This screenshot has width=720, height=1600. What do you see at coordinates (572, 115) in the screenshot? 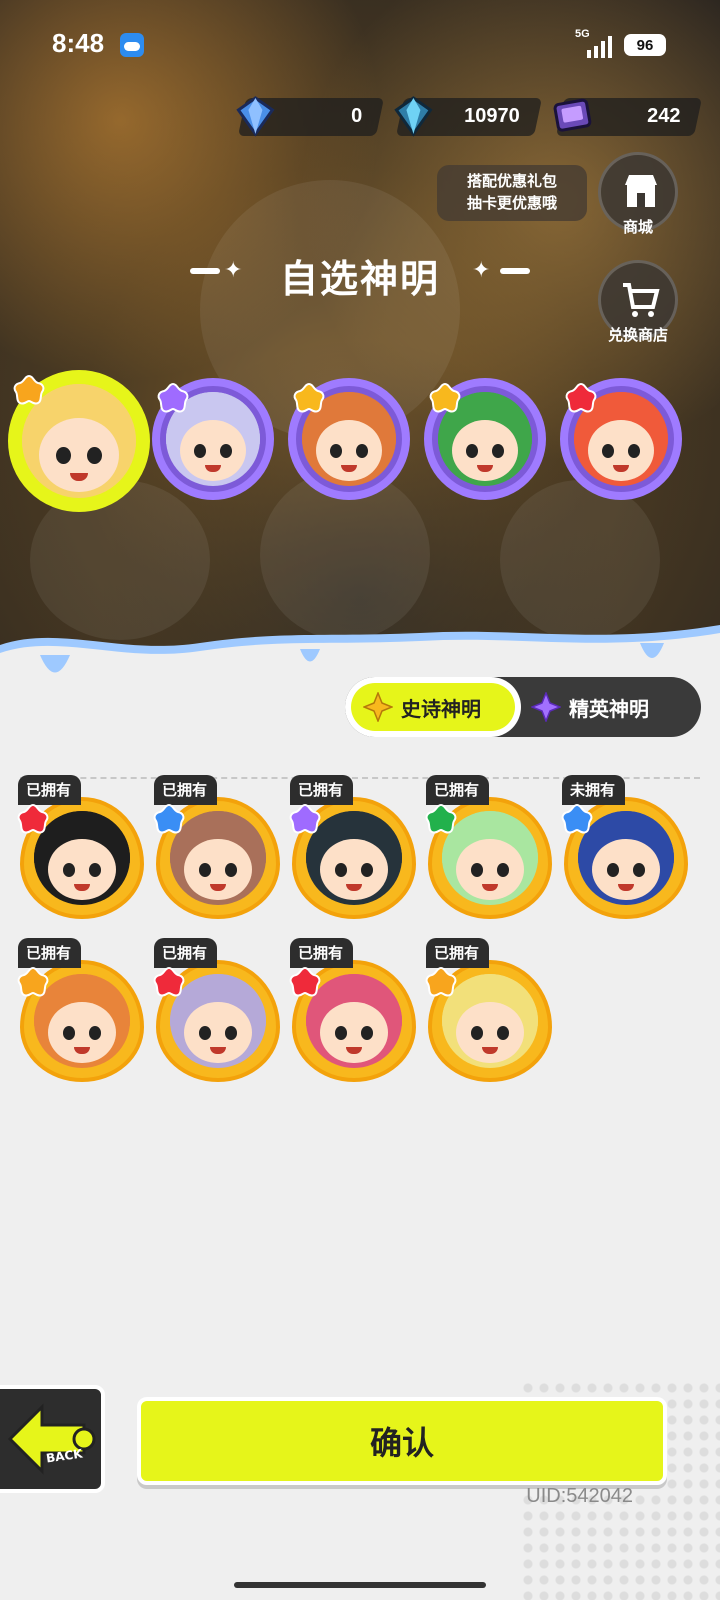
I see `ticket-icon` at bounding box center [572, 115].